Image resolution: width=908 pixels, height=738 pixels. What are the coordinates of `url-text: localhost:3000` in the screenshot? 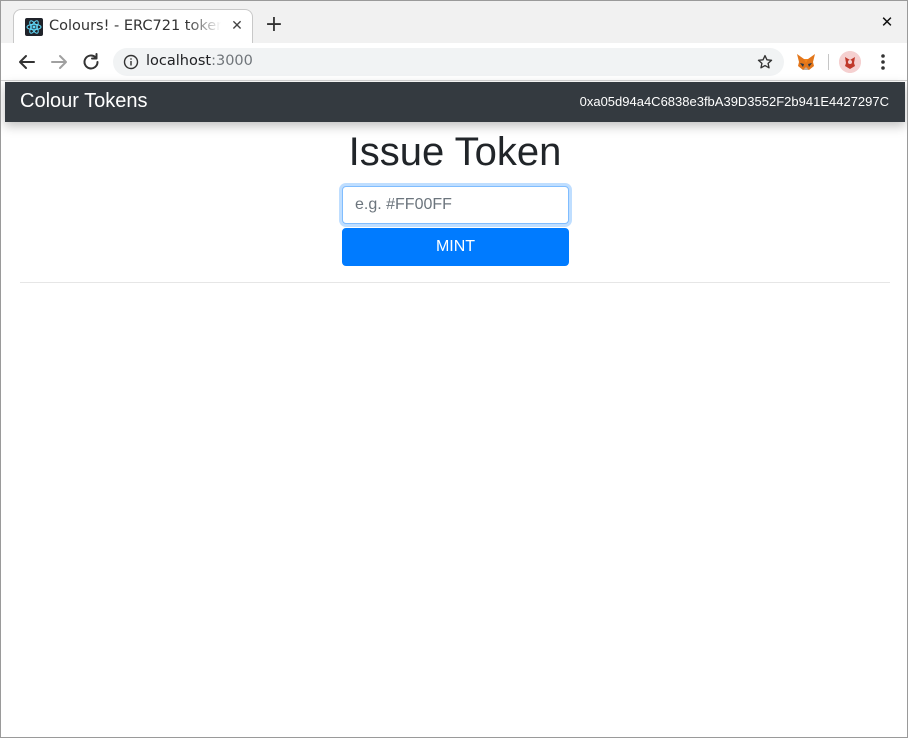 It's located at (199, 61).